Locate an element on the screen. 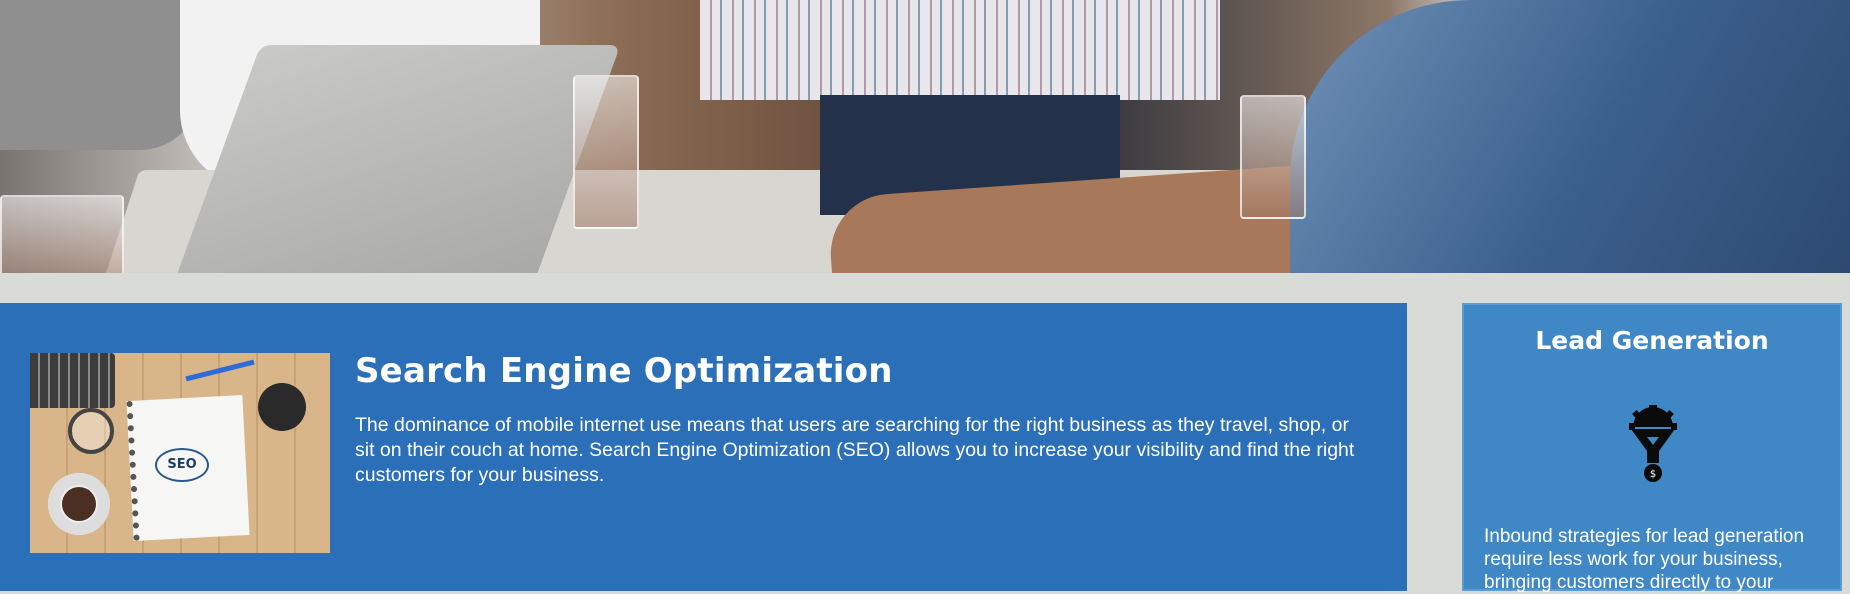 This screenshot has width=1850, height=594. person-left is located at coordinates (100, 75).